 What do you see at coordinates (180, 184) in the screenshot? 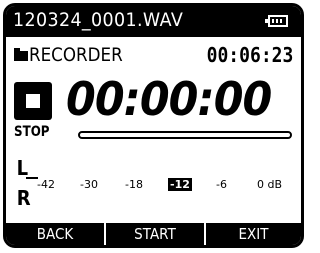
I see `meter-tick-12-peak: -12` at bounding box center [180, 184].